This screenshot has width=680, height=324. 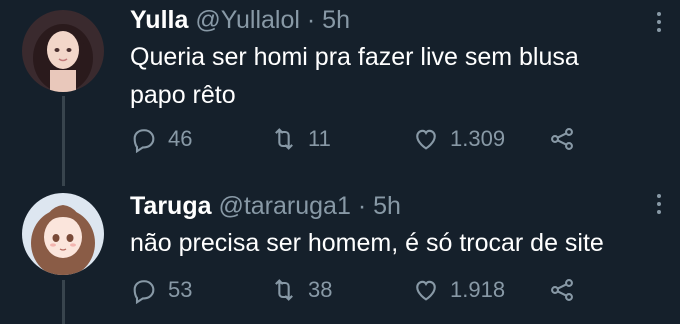 I want to click on like-button: 1.309, so click(x=458, y=139).